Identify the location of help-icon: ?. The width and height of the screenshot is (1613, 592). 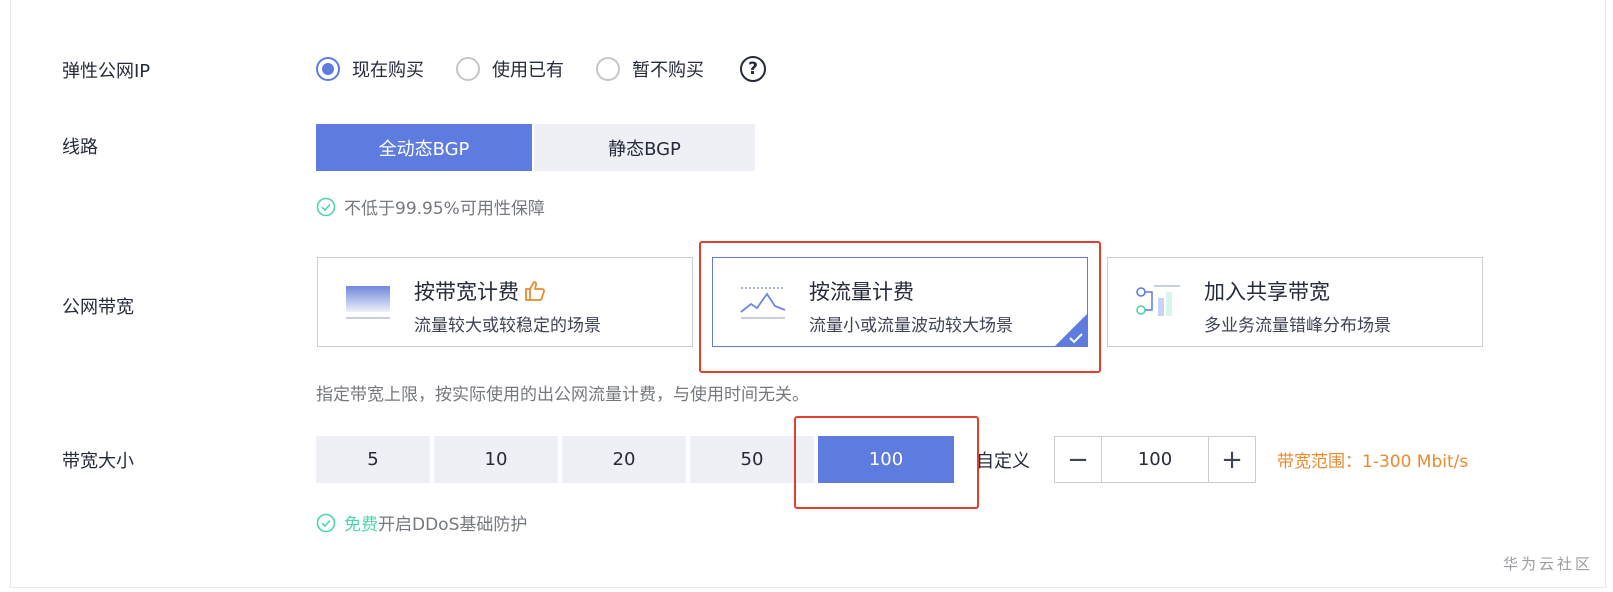
(753, 69).